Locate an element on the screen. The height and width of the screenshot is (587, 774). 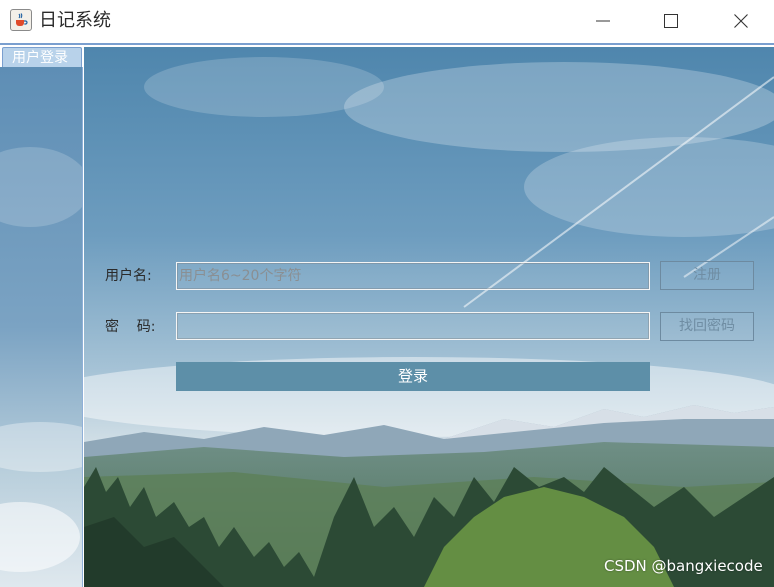
java-coffee-cup-icon is located at coordinates (21, 20).